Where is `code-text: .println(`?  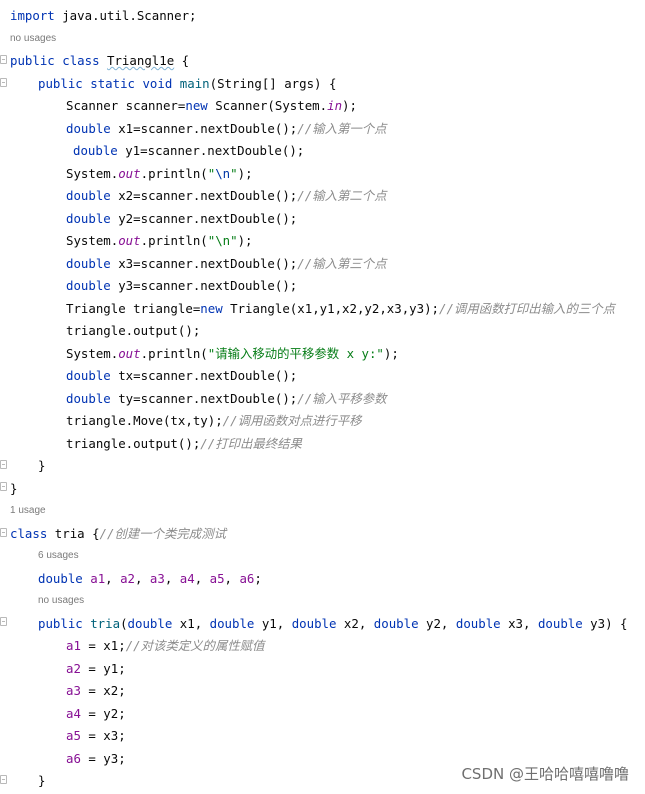 code-text: .println( is located at coordinates (174, 353).